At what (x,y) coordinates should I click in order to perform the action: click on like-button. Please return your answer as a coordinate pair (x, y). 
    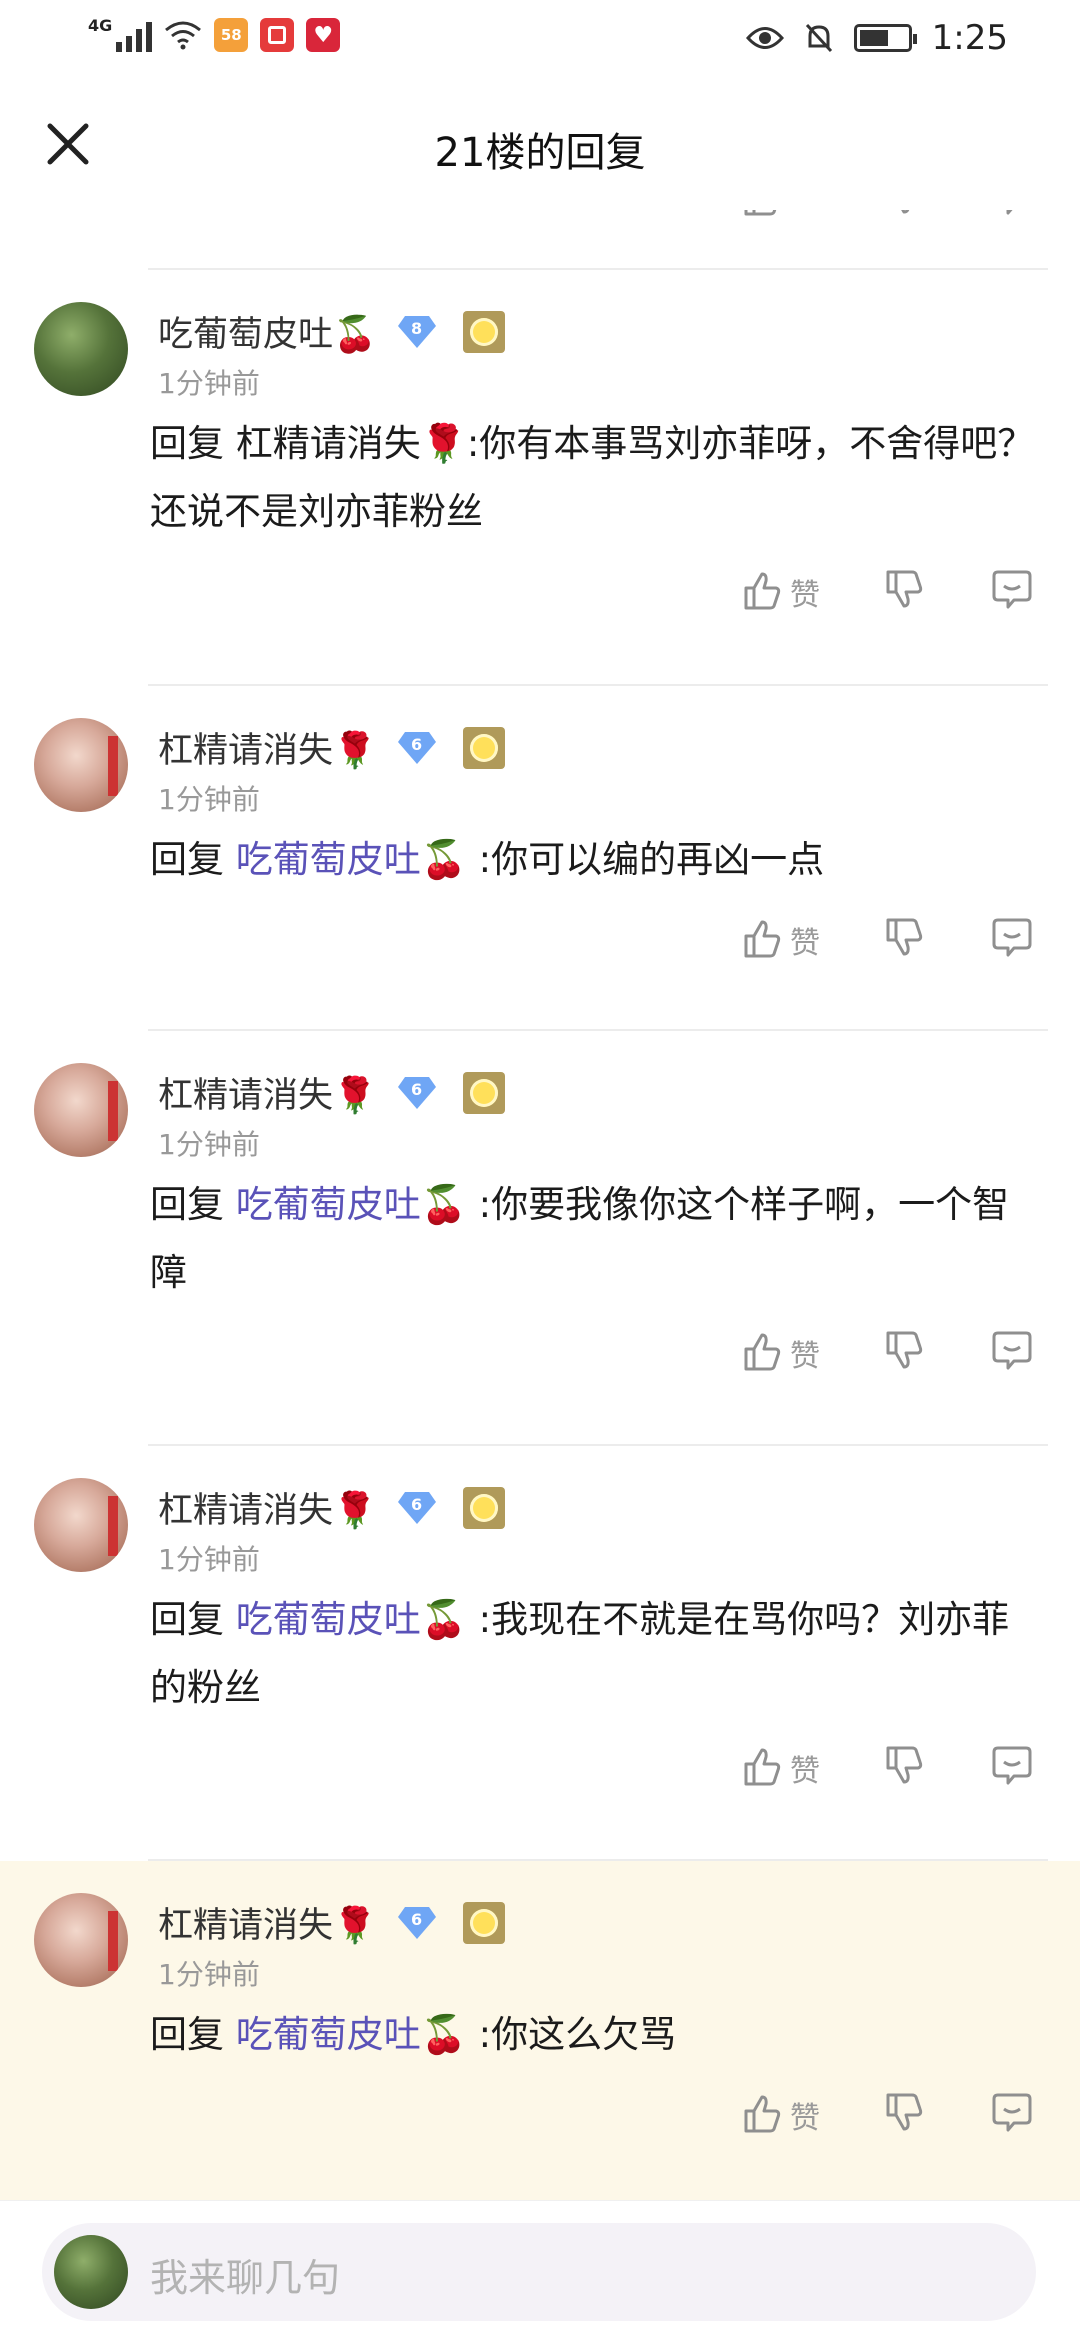
    Looking at the image, I should click on (762, 214).